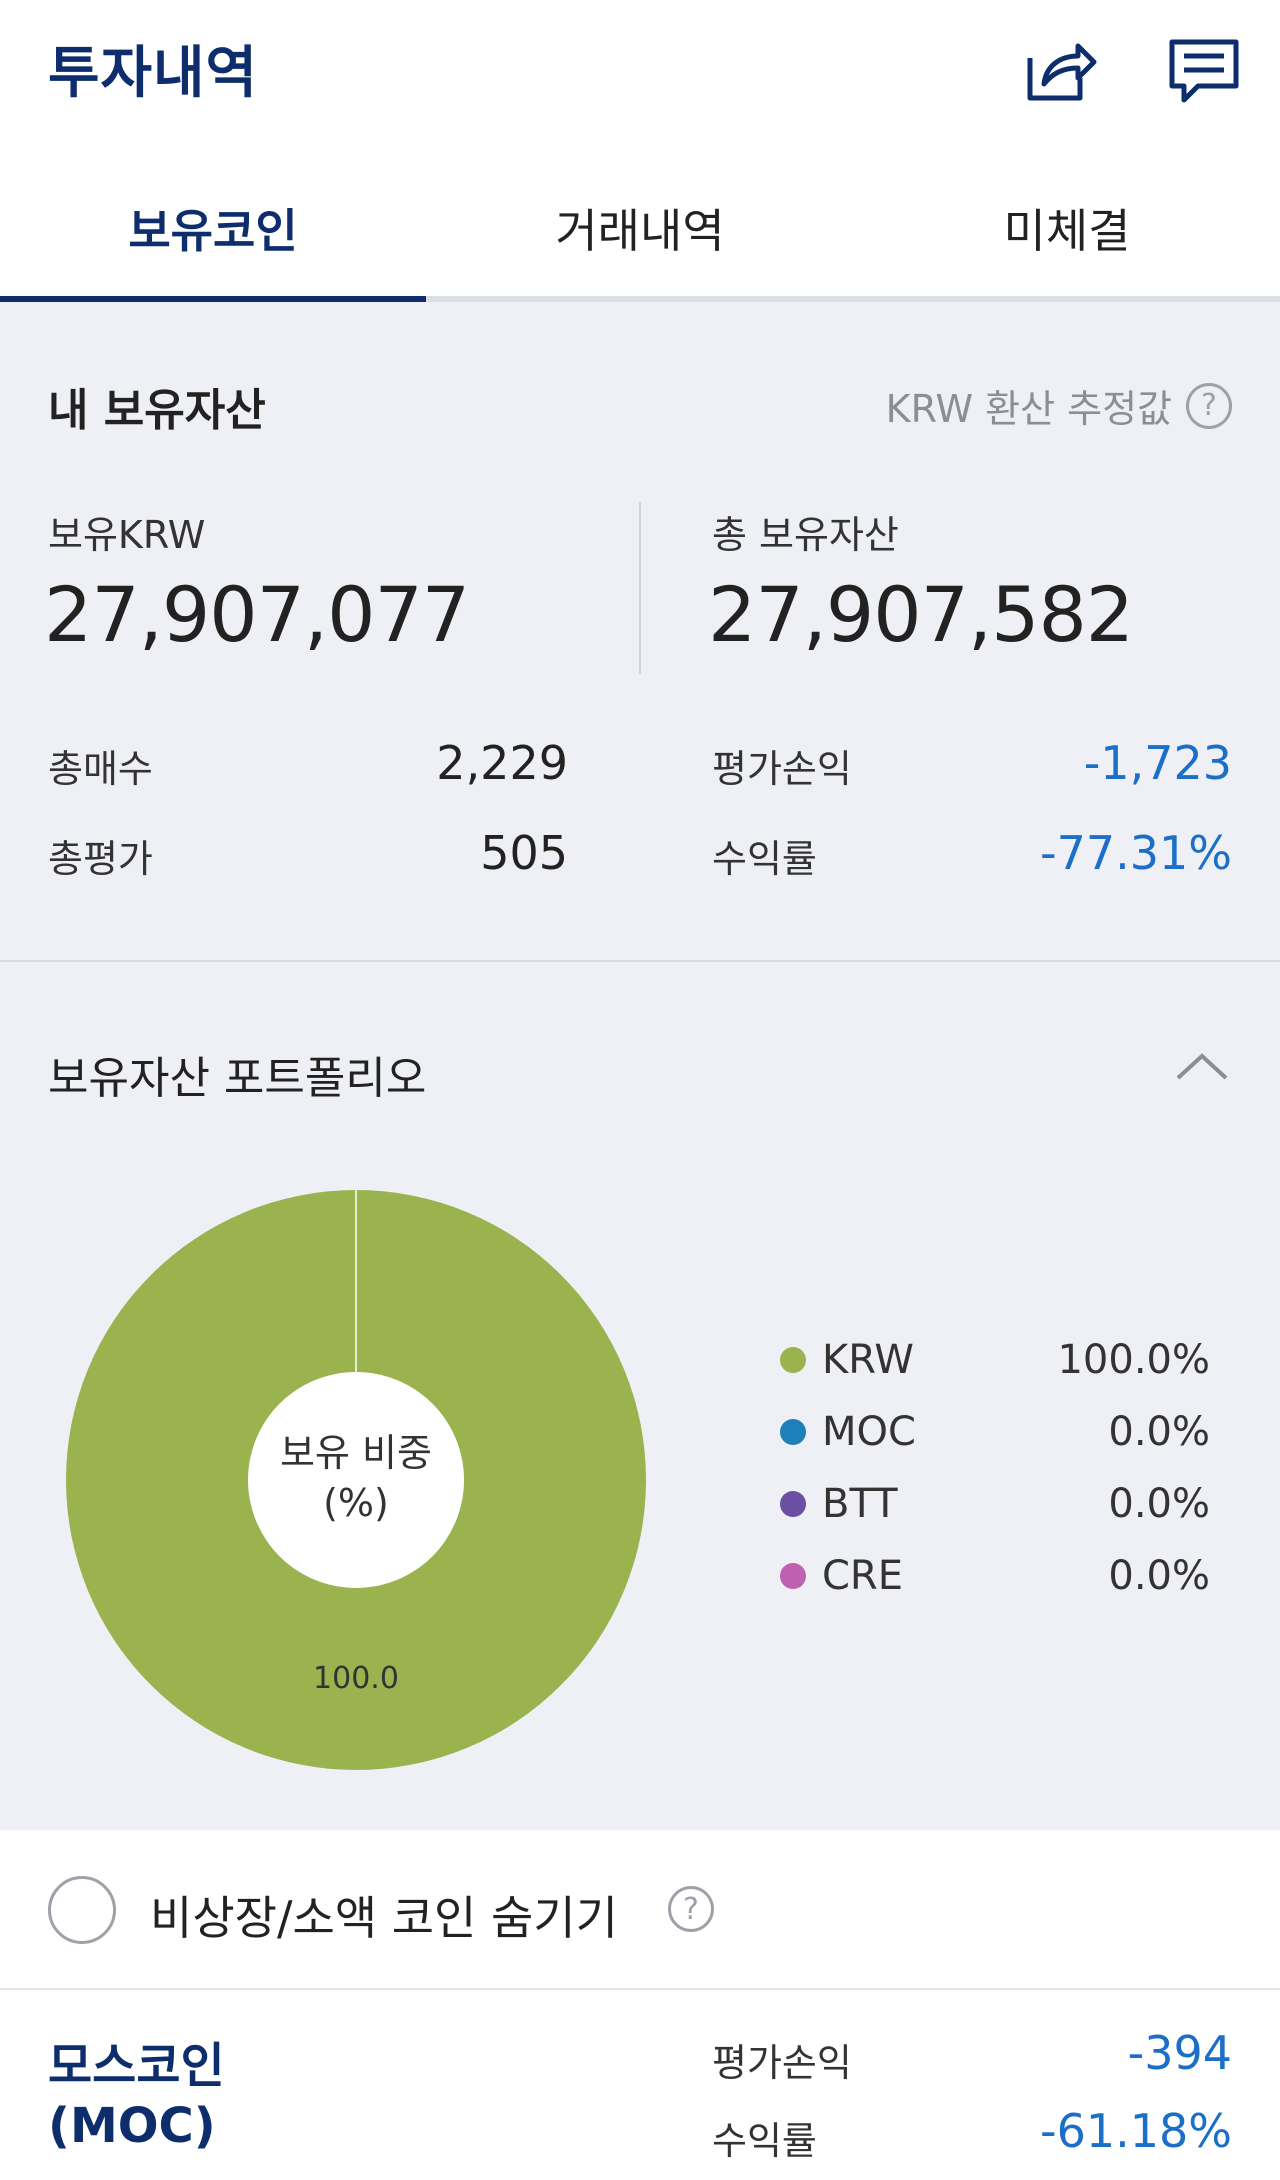  What do you see at coordinates (136, 2066) in the screenshot?
I see `coin-name: 모스코인` at bounding box center [136, 2066].